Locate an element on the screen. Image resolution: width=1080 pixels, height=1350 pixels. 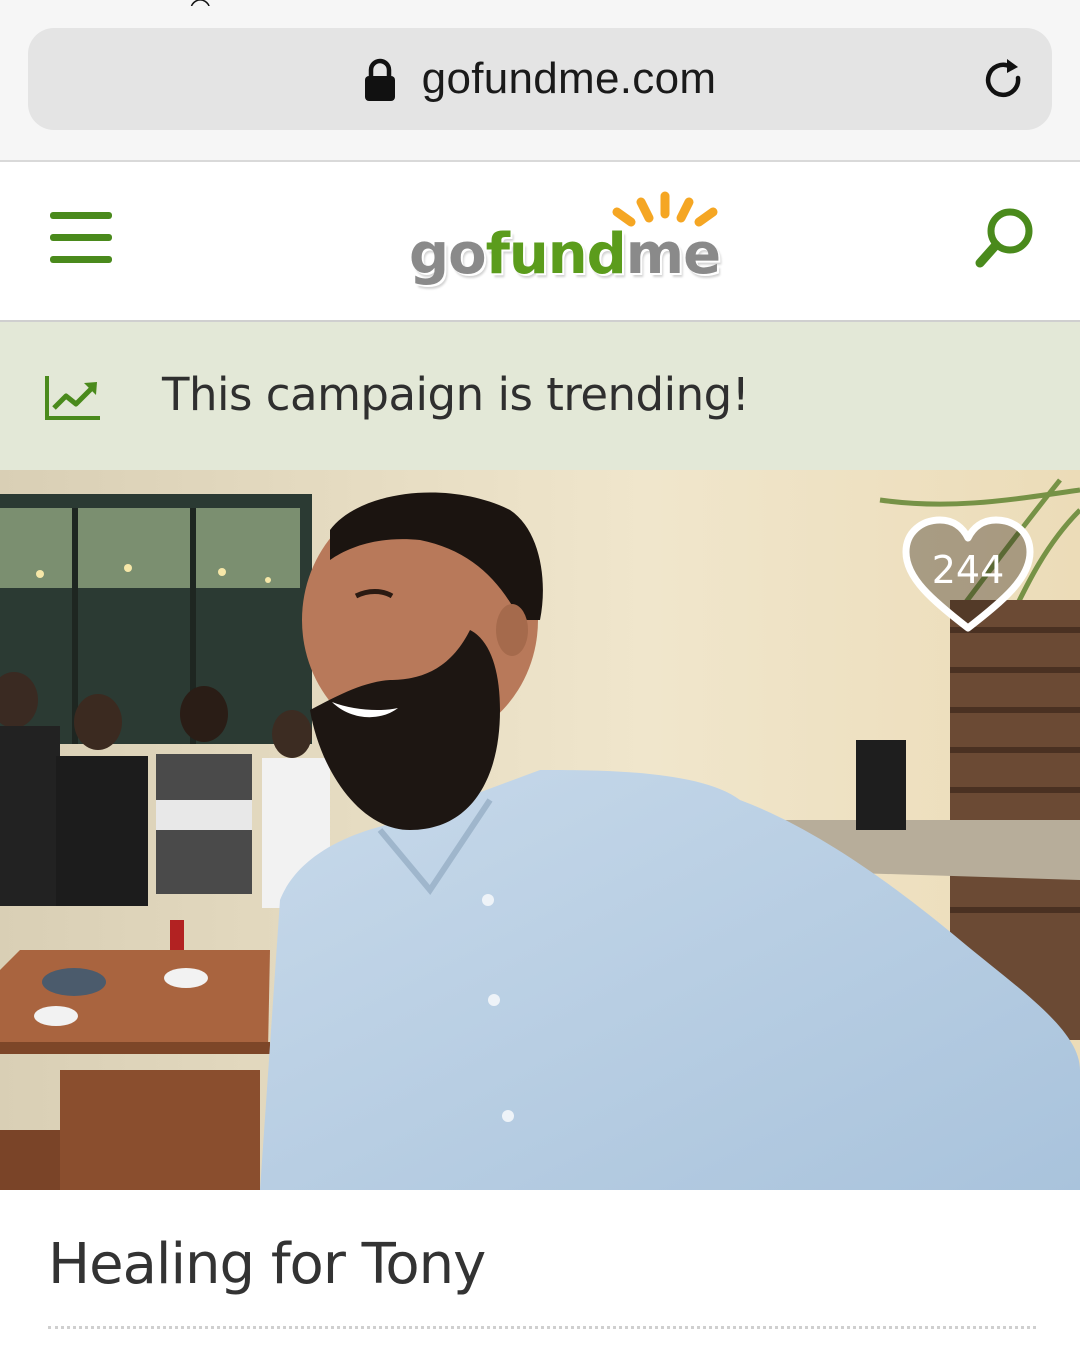
logo-wordmark: gofundme is located at coordinates (565, 255).